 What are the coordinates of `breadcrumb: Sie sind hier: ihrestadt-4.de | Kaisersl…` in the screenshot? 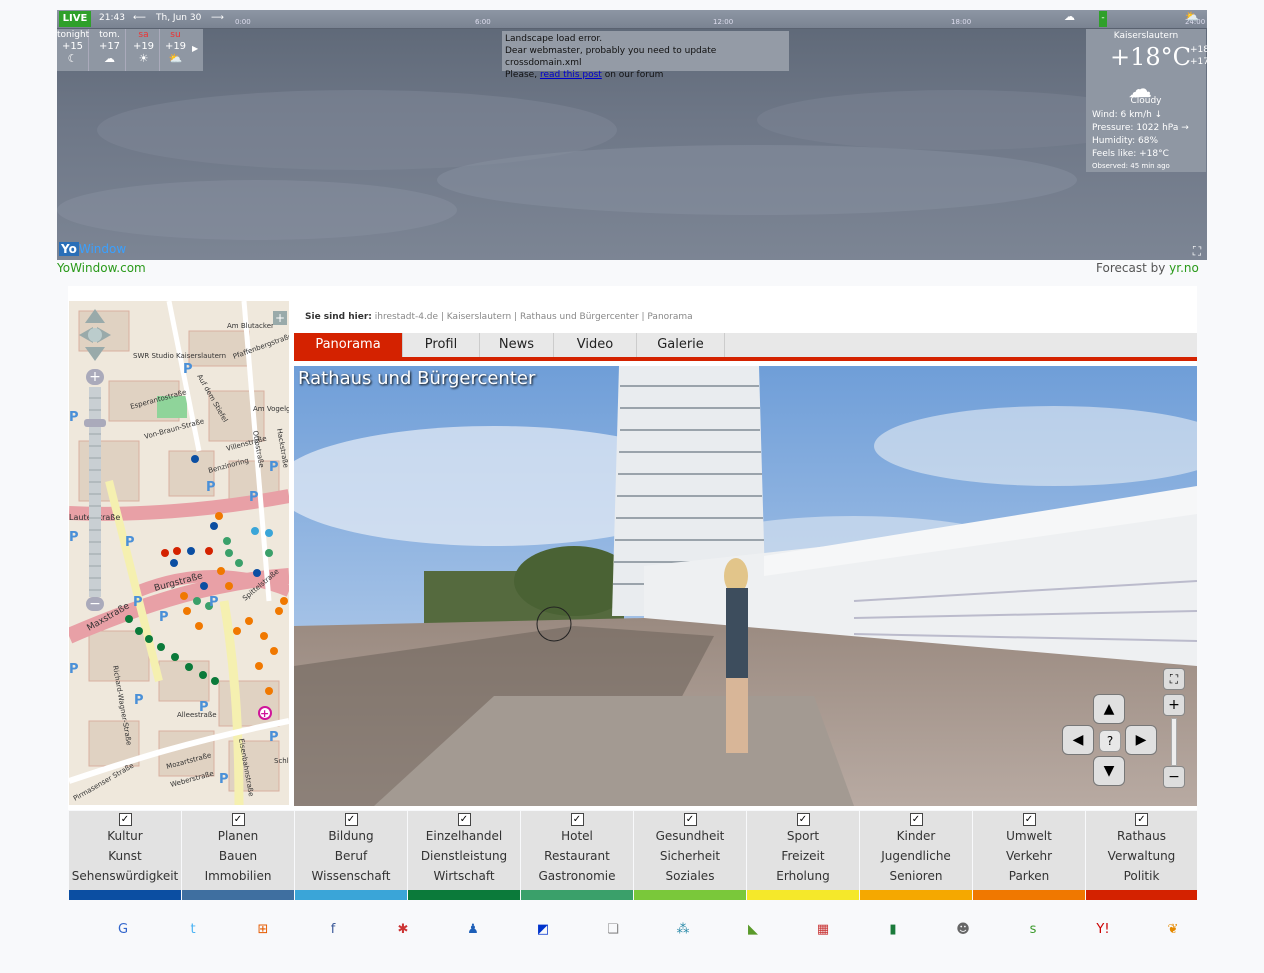 It's located at (499, 317).